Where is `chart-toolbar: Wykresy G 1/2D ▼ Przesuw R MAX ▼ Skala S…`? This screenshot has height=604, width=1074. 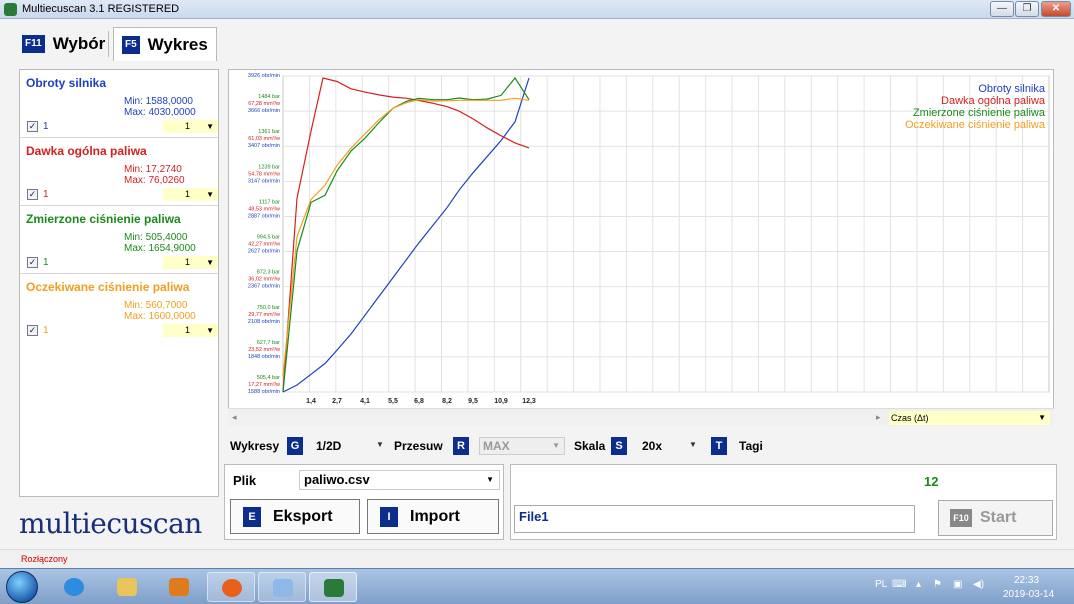 chart-toolbar: Wykresy G 1/2D ▼ Przesuw R MAX ▼ Skala S… is located at coordinates (641, 447).